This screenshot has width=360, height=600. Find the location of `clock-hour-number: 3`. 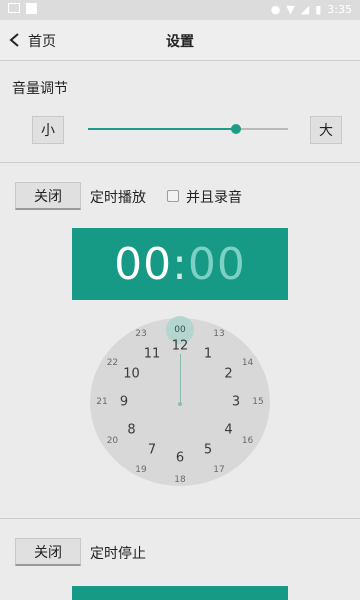

clock-hour-number: 3 is located at coordinates (236, 402).